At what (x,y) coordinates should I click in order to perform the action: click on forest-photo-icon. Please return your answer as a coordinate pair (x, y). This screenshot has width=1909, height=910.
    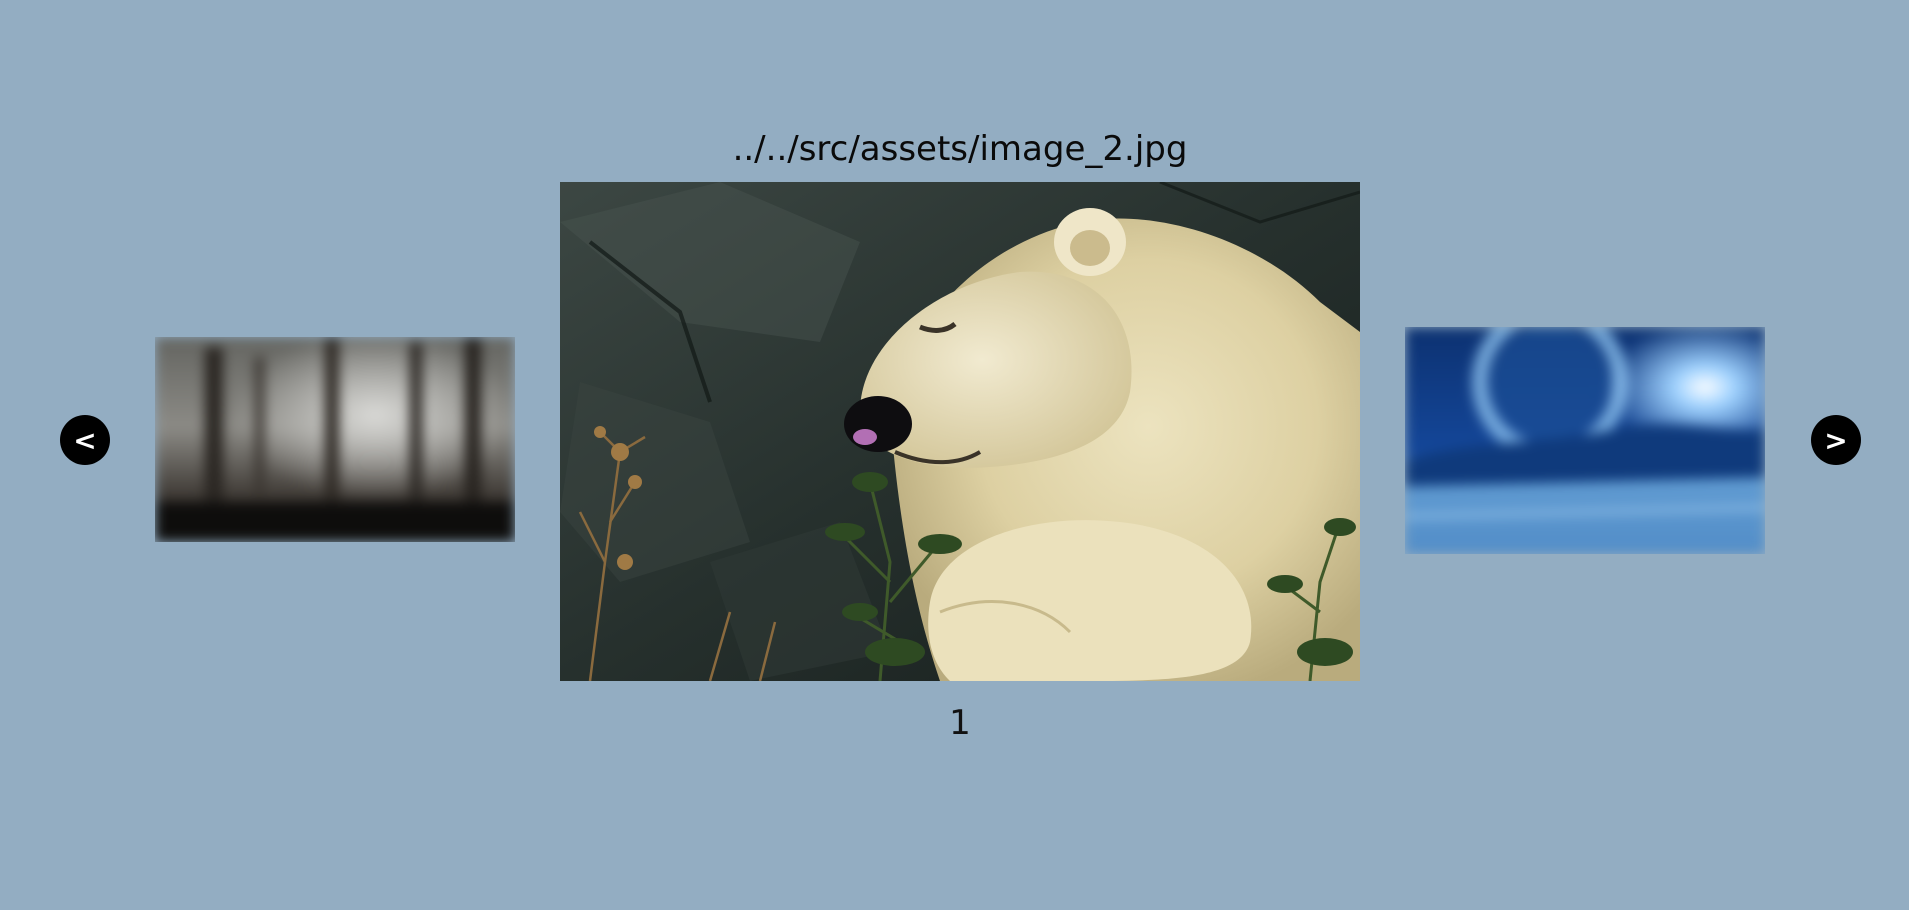
    Looking at the image, I should click on (335, 439).